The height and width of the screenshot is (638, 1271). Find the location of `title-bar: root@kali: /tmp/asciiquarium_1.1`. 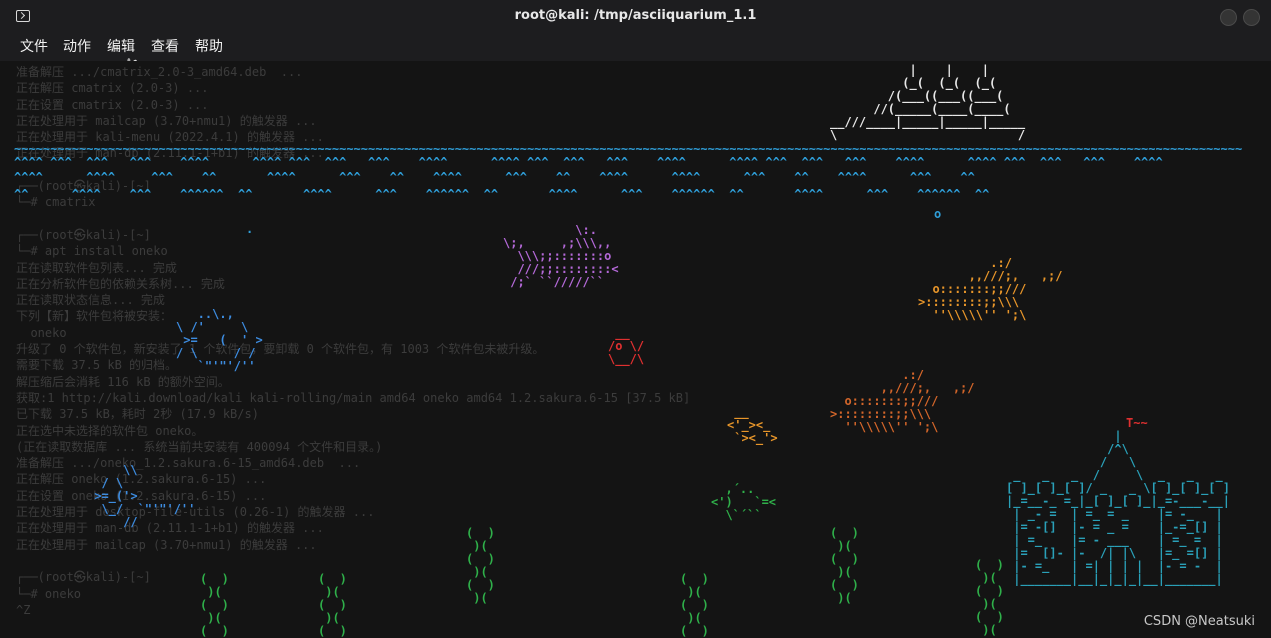

title-bar: root@kali: /tmp/asciiquarium_1.1 is located at coordinates (635, 17).